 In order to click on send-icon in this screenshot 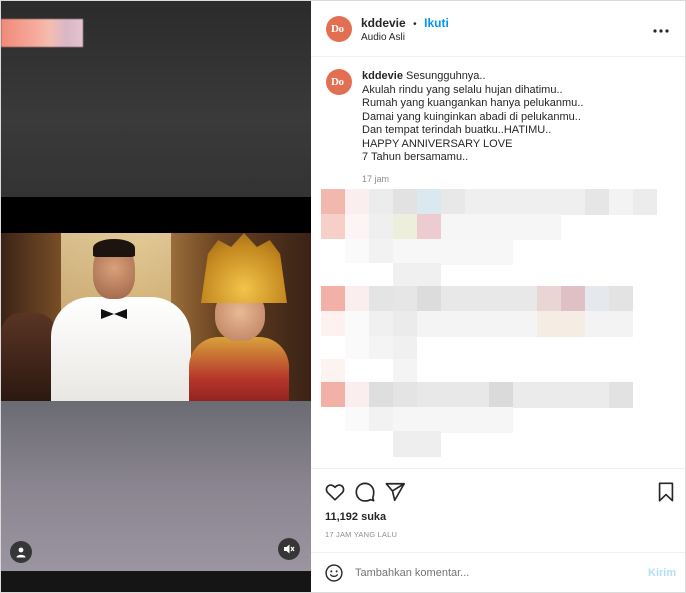, I will do `click(395, 492)`.